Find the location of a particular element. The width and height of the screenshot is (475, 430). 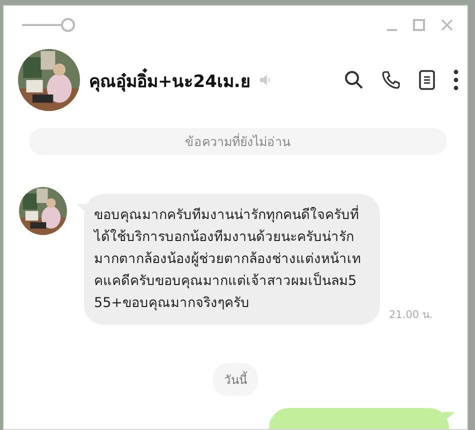

minimize-icon is located at coordinates (392, 29).